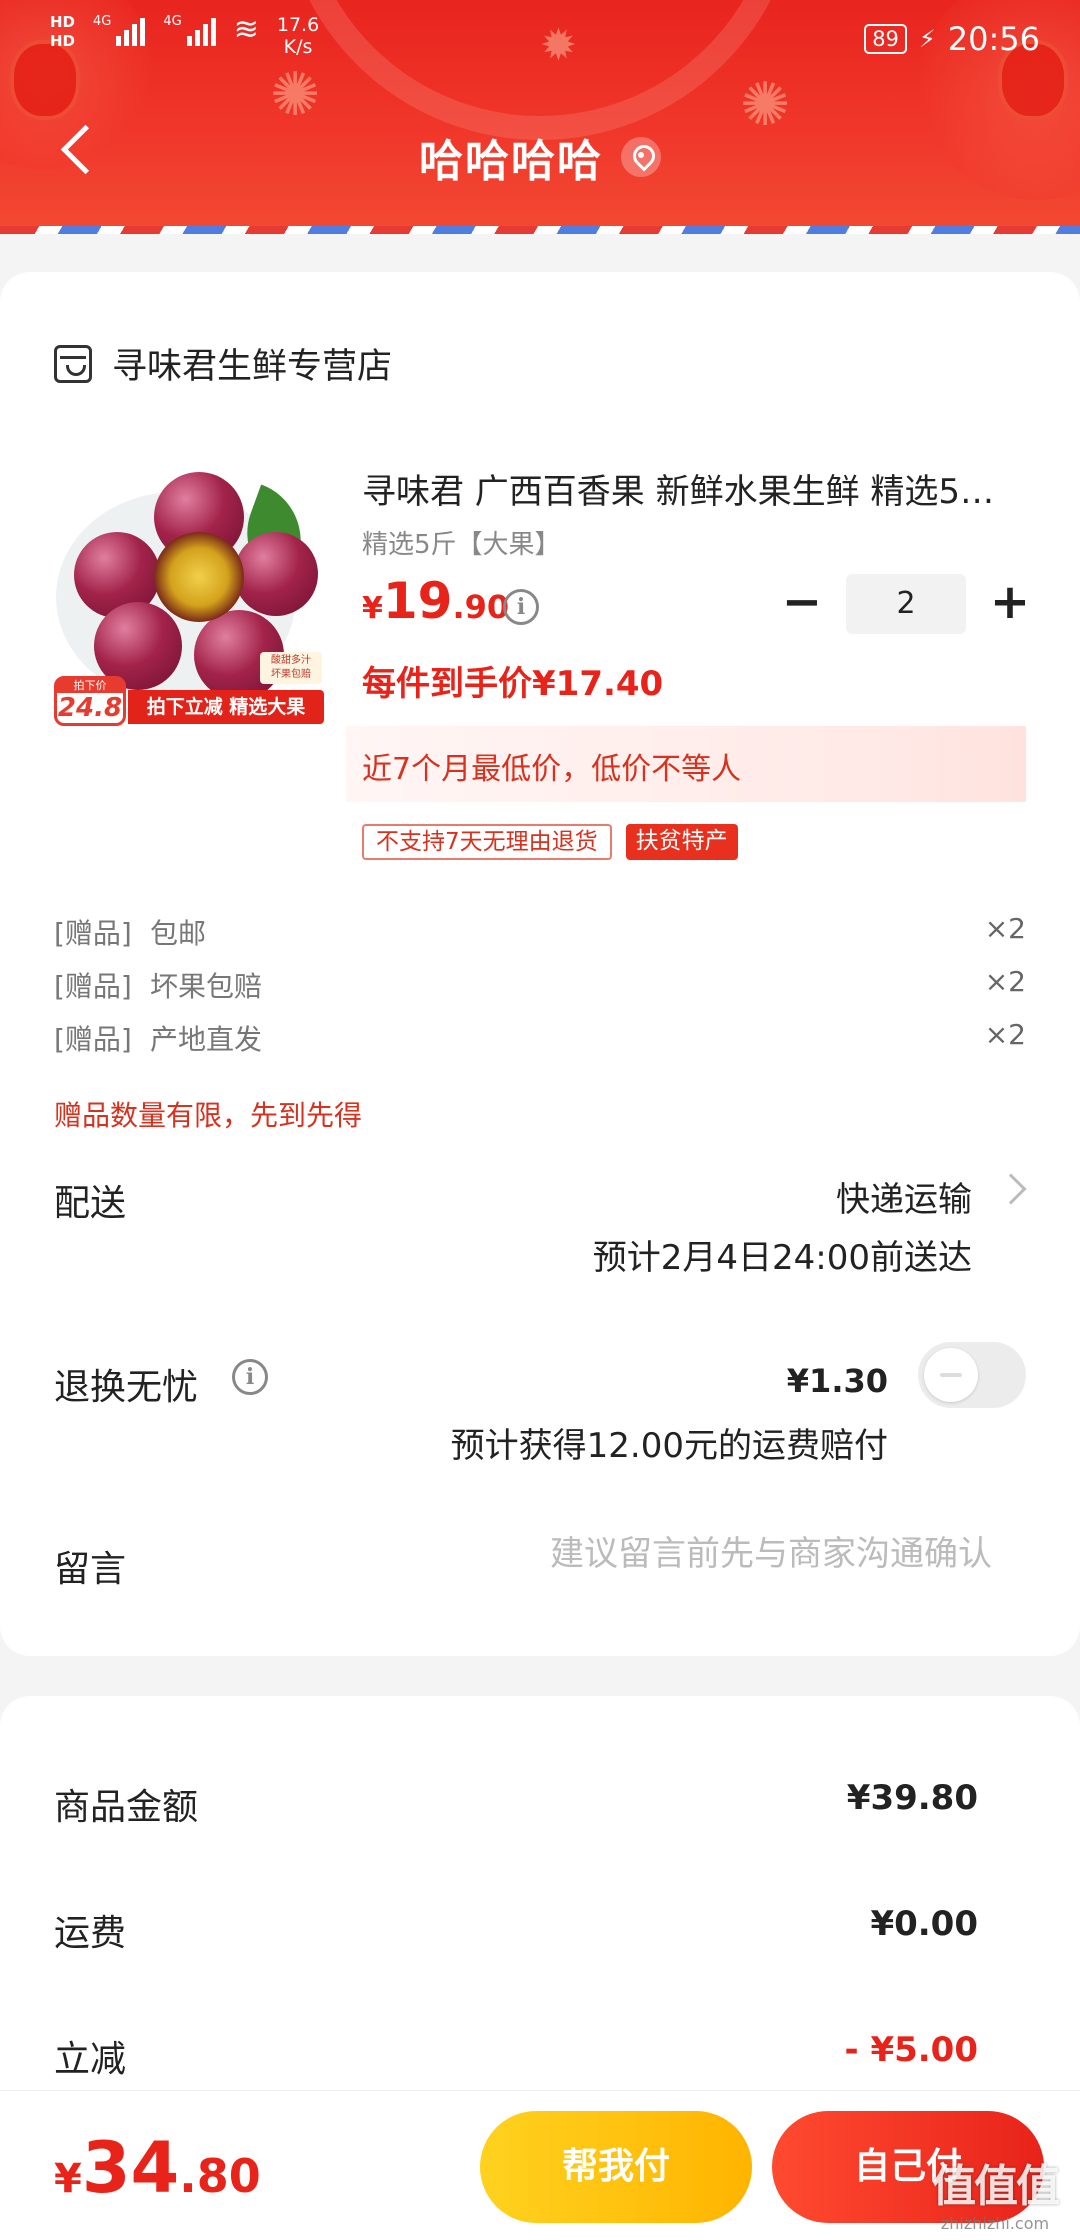  I want to click on goods-amount-row: 商品金额 ¥39.80, so click(516, 1804).